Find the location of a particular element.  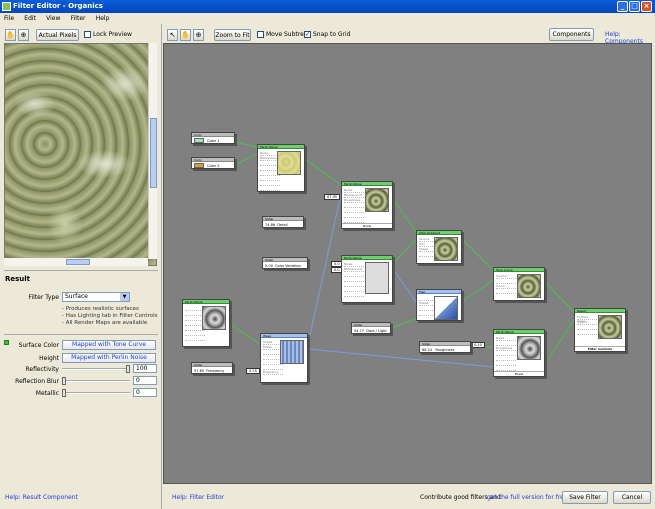

filter-type-select: Surface ▼ is located at coordinates (96, 297).